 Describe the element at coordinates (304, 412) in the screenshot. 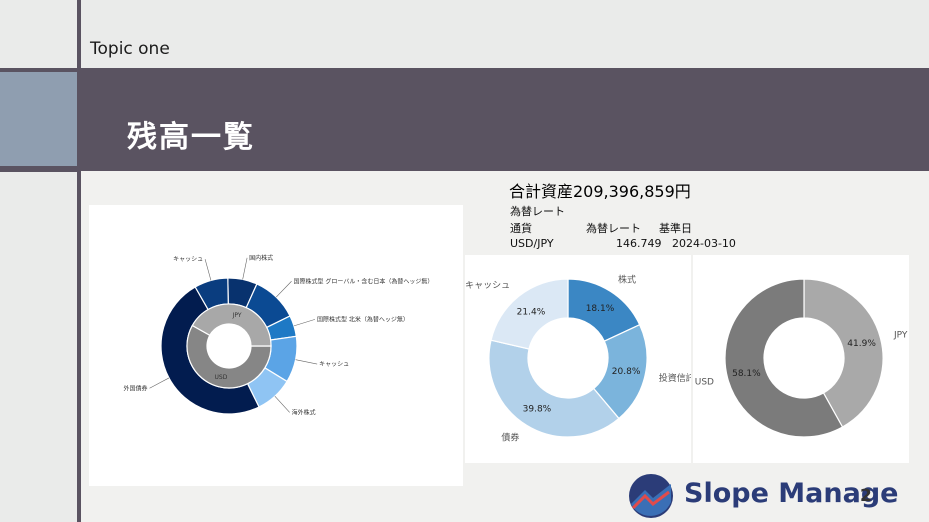

I see `outer-ring-label: 海外株式` at that location.